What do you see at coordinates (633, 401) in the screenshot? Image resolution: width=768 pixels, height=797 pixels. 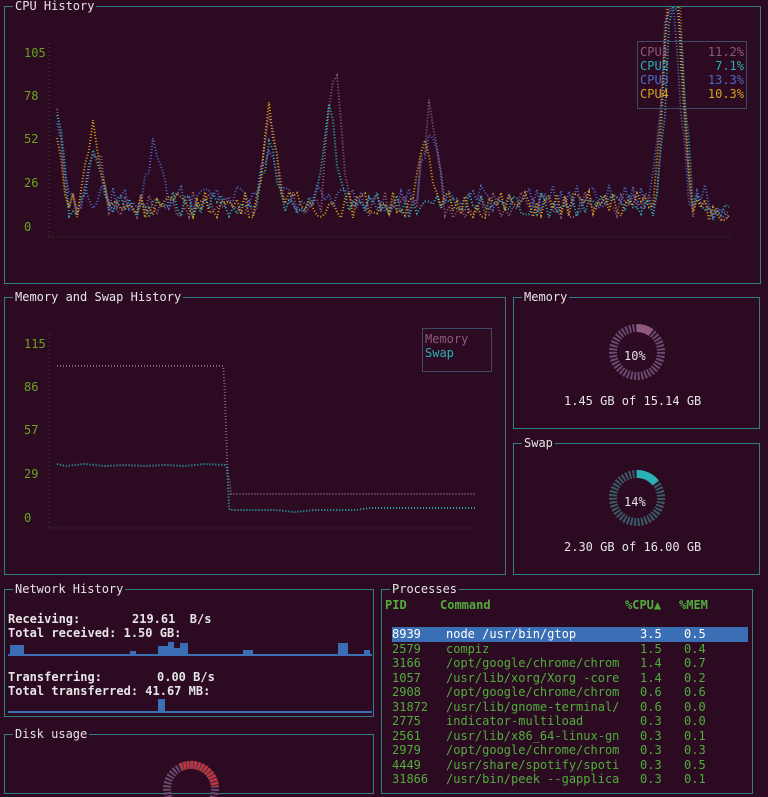 I see `memory-summary: 1.45 GB of 15.14 GB` at bounding box center [633, 401].